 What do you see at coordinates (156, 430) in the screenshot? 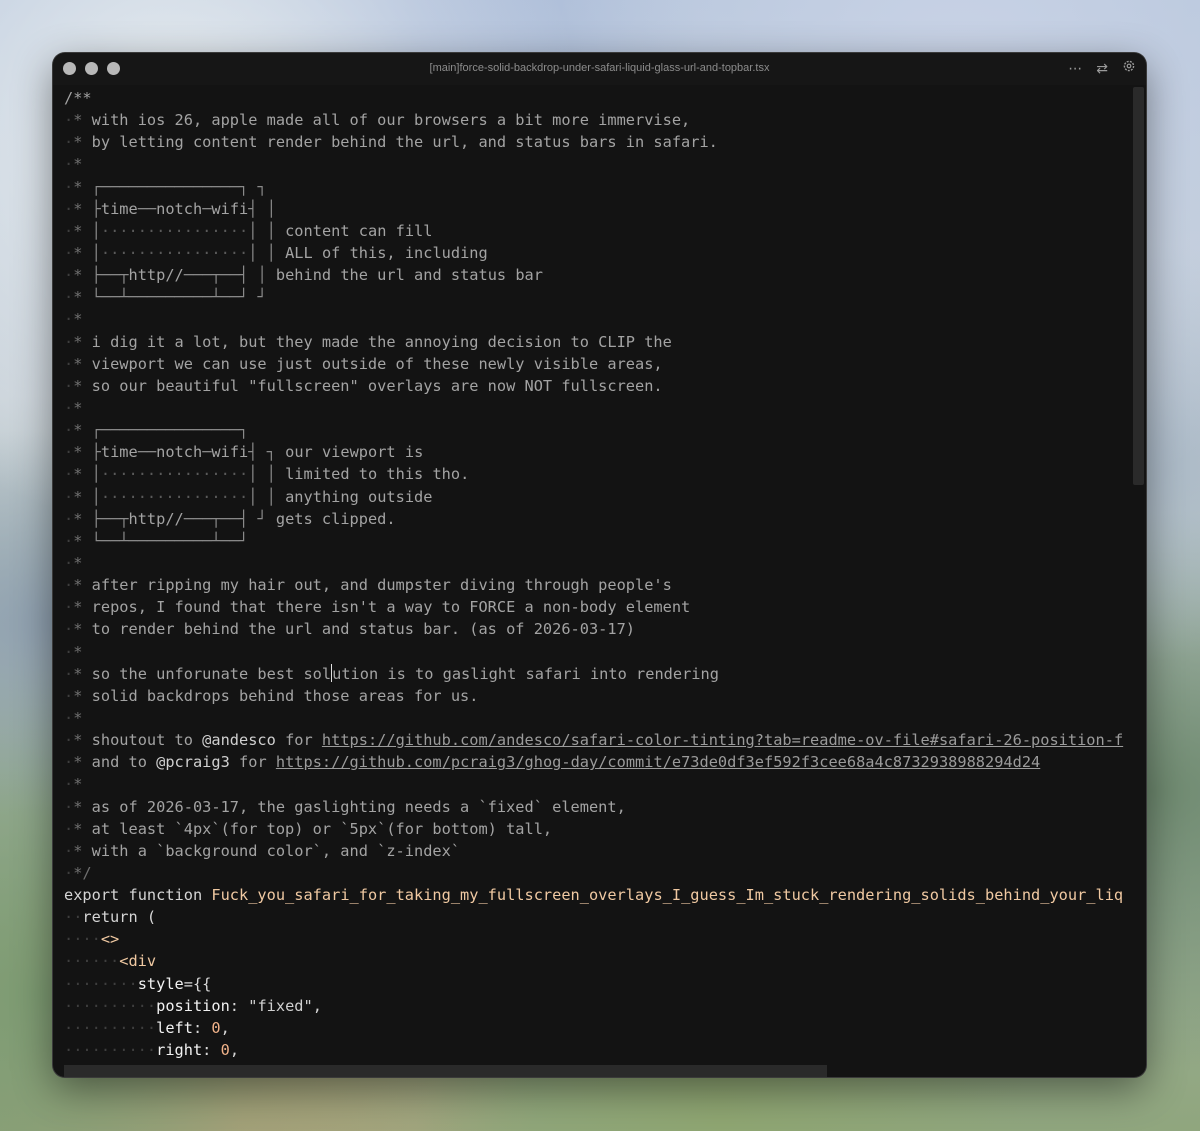
I see `code-line: ·* ┌───────────────┐` at bounding box center [156, 430].